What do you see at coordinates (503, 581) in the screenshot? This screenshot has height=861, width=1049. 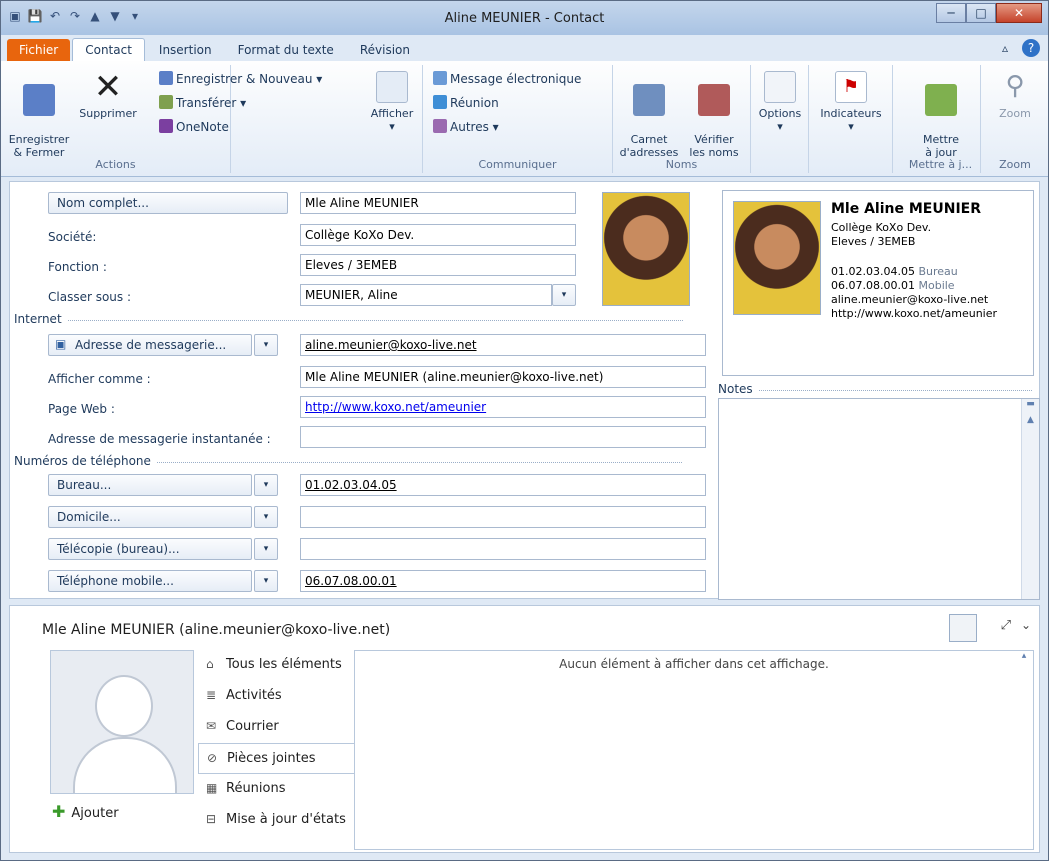 I see `mobile-phone-field: 06.07.08.00.01` at bounding box center [503, 581].